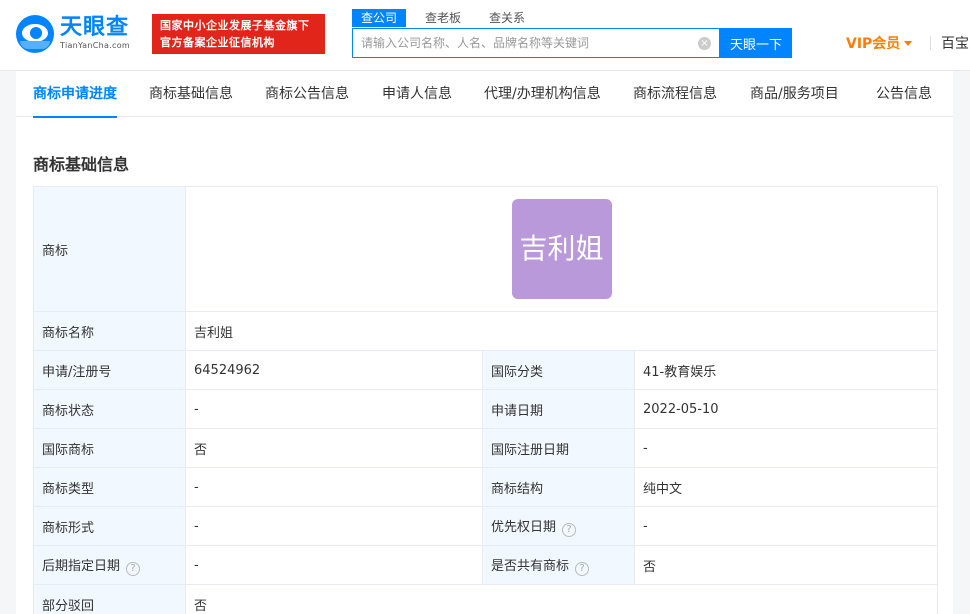  What do you see at coordinates (75, 94) in the screenshot?
I see `tab-application-progress: 商标申请进度` at bounding box center [75, 94].